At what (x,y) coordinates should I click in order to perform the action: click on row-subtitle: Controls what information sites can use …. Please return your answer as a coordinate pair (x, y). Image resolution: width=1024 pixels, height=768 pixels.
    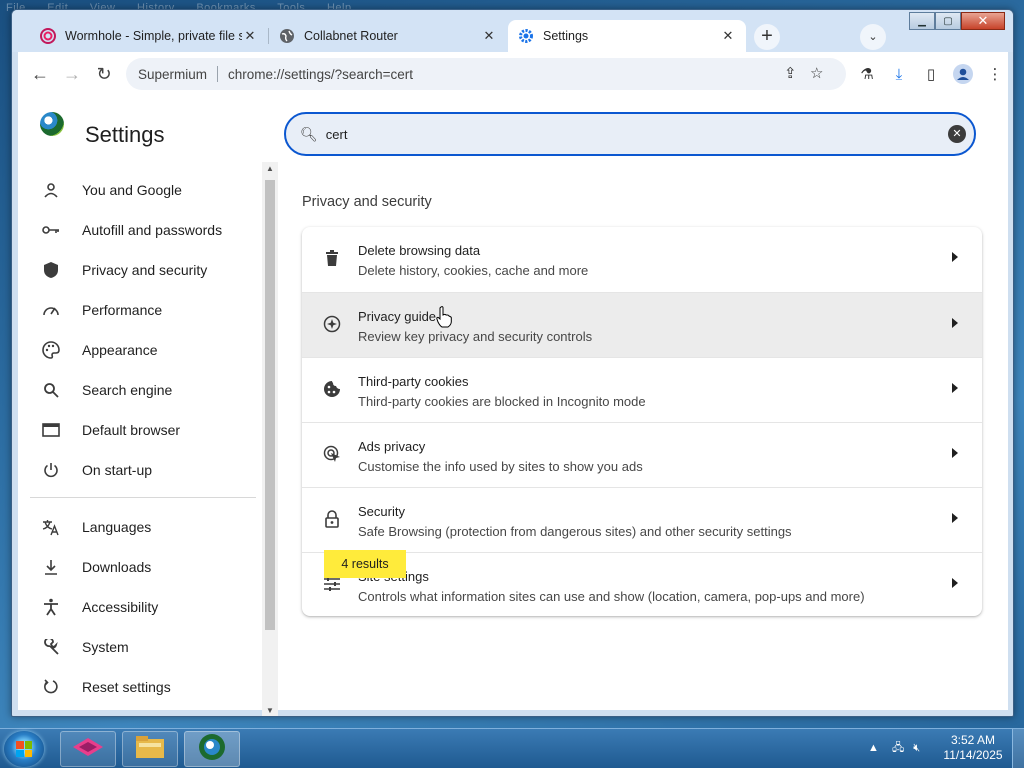
    Looking at the image, I should click on (611, 596).